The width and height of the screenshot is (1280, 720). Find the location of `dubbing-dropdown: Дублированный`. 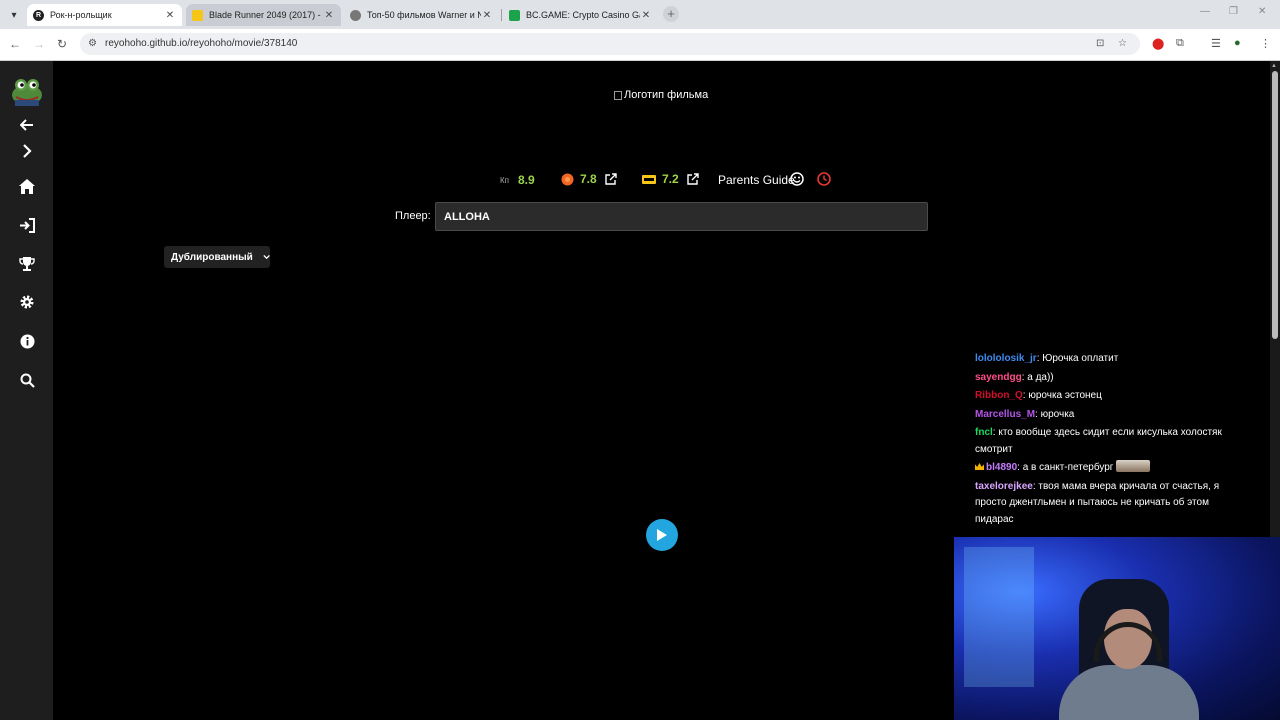

dubbing-dropdown: Дублированный is located at coordinates (217, 257).